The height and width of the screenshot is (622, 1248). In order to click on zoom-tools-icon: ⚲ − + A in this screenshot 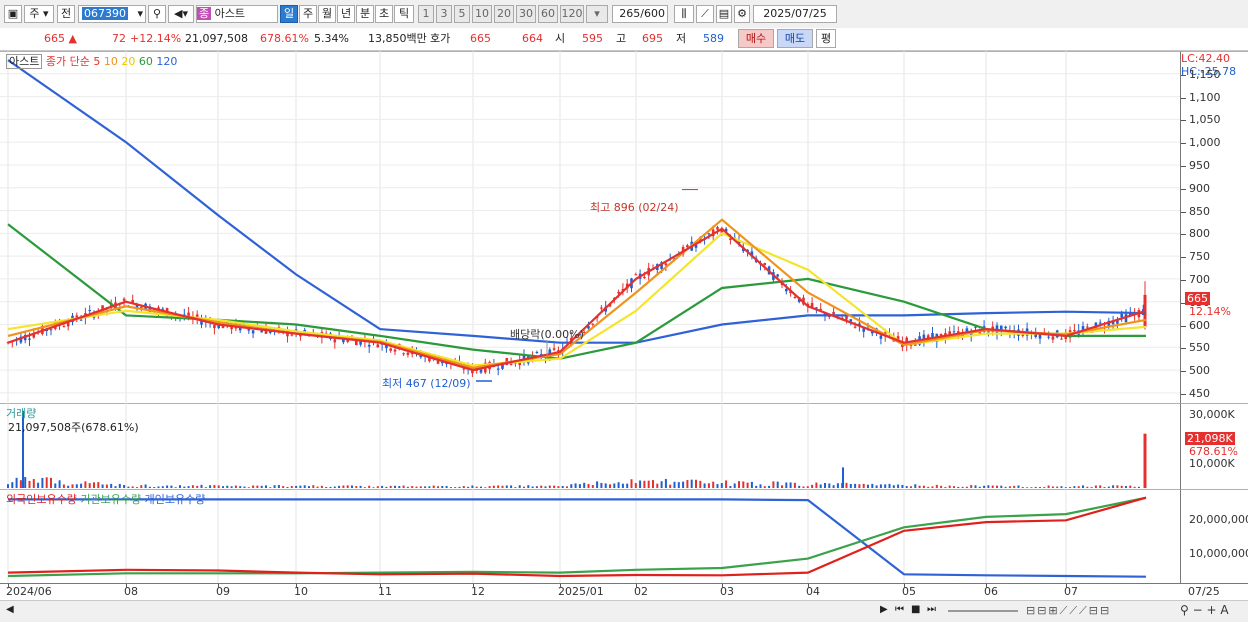, I will do `click(1204, 610)`.